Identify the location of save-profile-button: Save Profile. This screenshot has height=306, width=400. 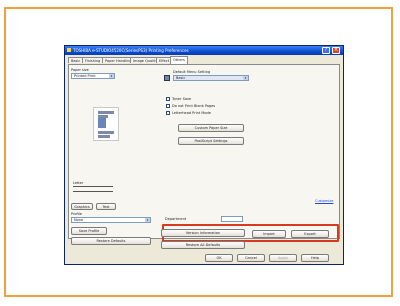
(89, 231).